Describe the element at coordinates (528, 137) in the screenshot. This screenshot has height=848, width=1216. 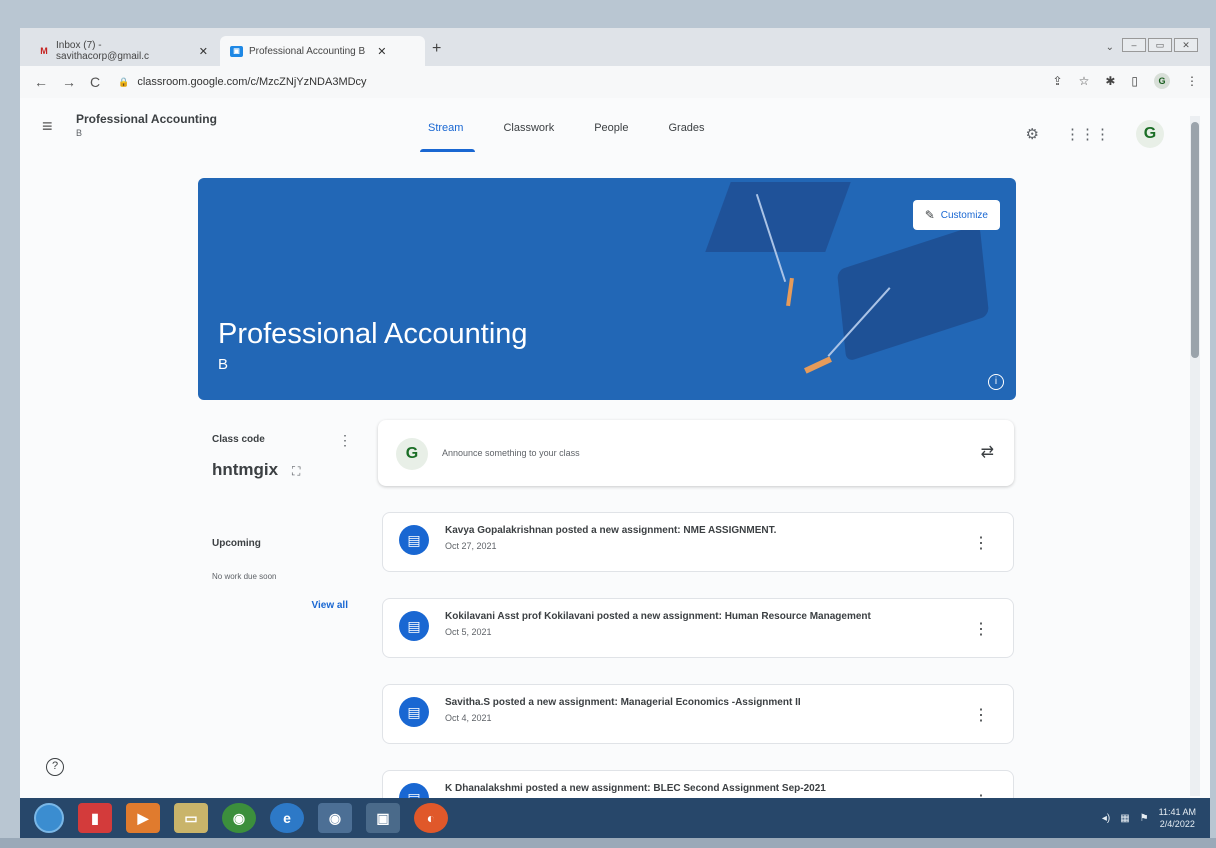
I see `tab-classwork: Classwork` at that location.